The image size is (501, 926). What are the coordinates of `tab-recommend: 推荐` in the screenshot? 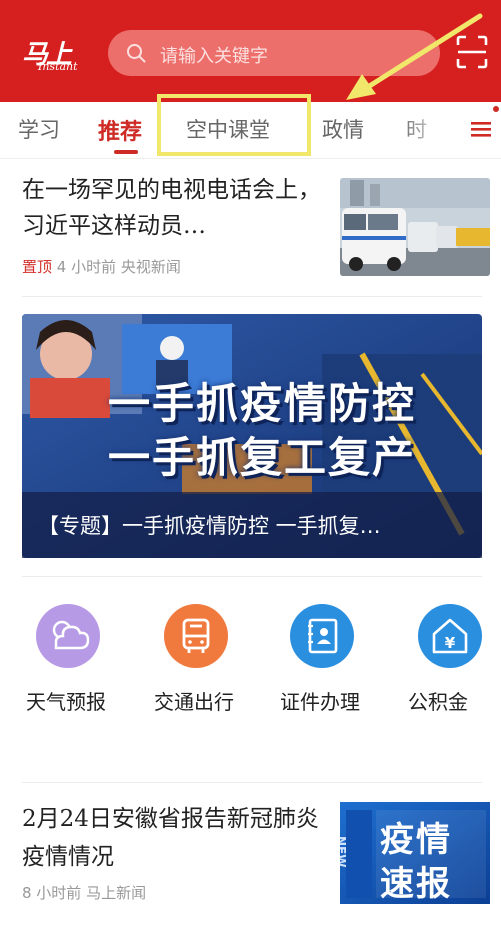 It's located at (120, 130).